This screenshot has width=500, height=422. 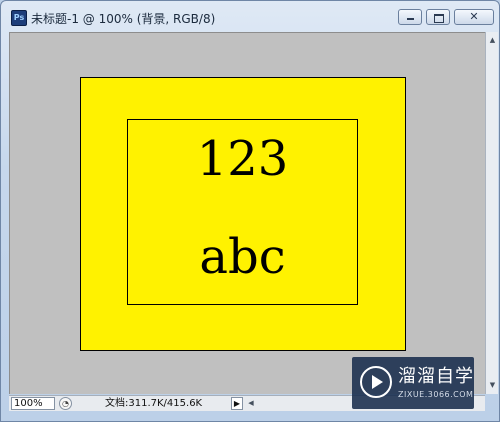 I want to click on scroll-down-icon: ▼, so click(x=492, y=385).